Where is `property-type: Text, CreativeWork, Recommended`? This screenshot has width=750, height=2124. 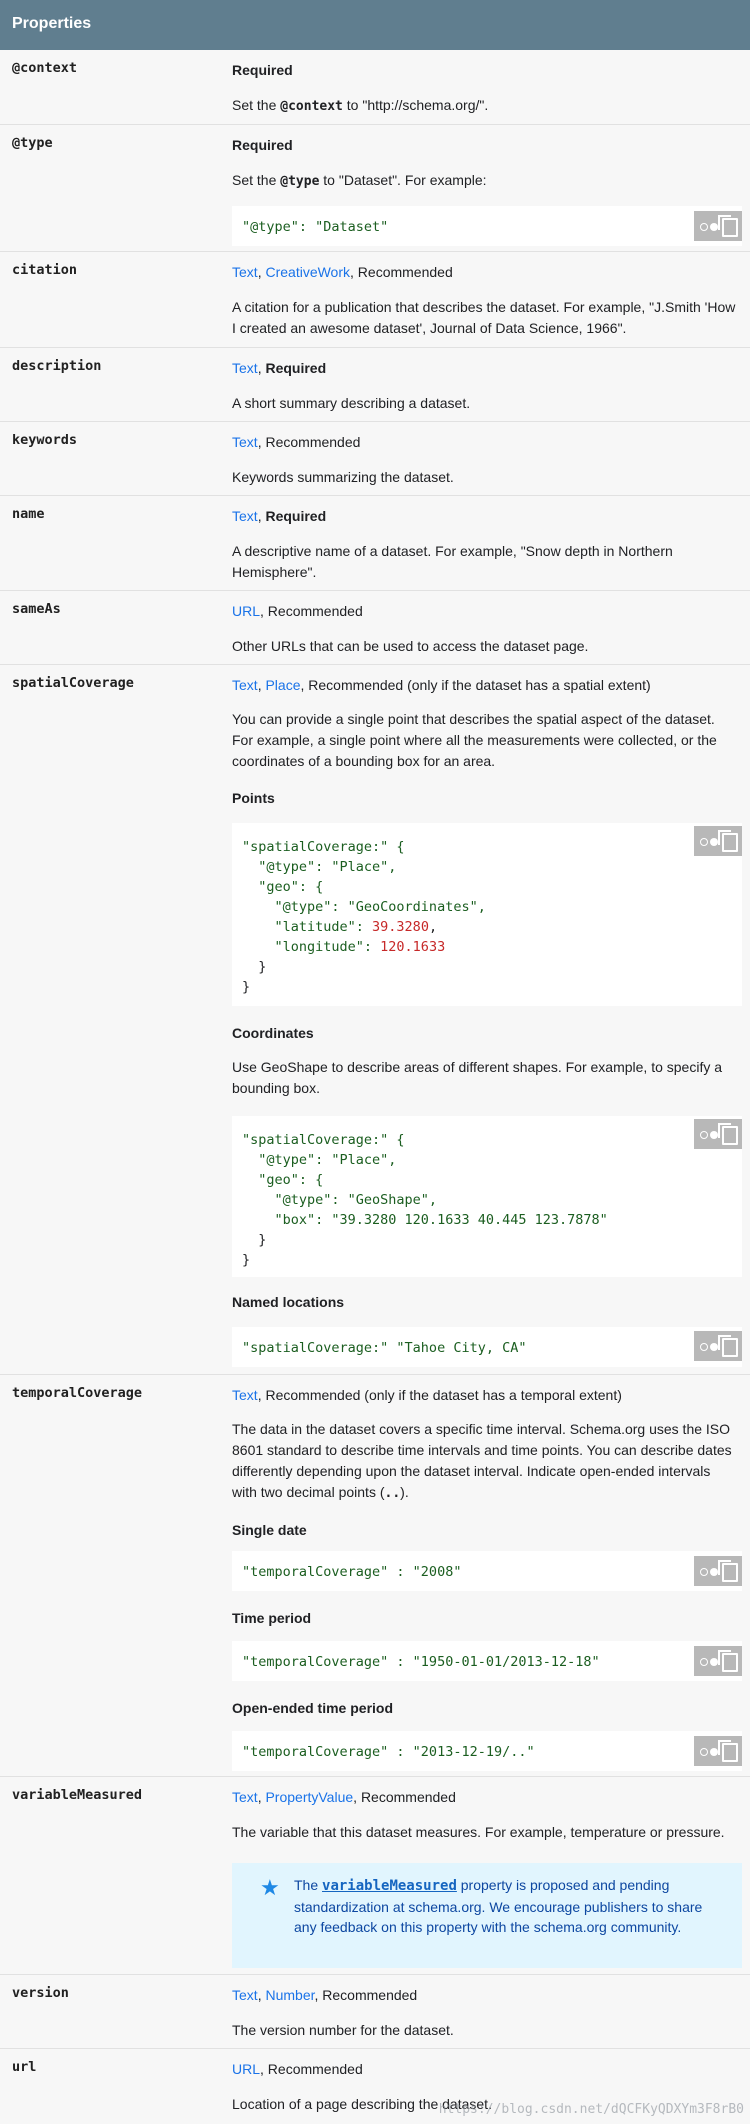
property-type: Text, CreativeWork, Recommended is located at coordinates (342, 272).